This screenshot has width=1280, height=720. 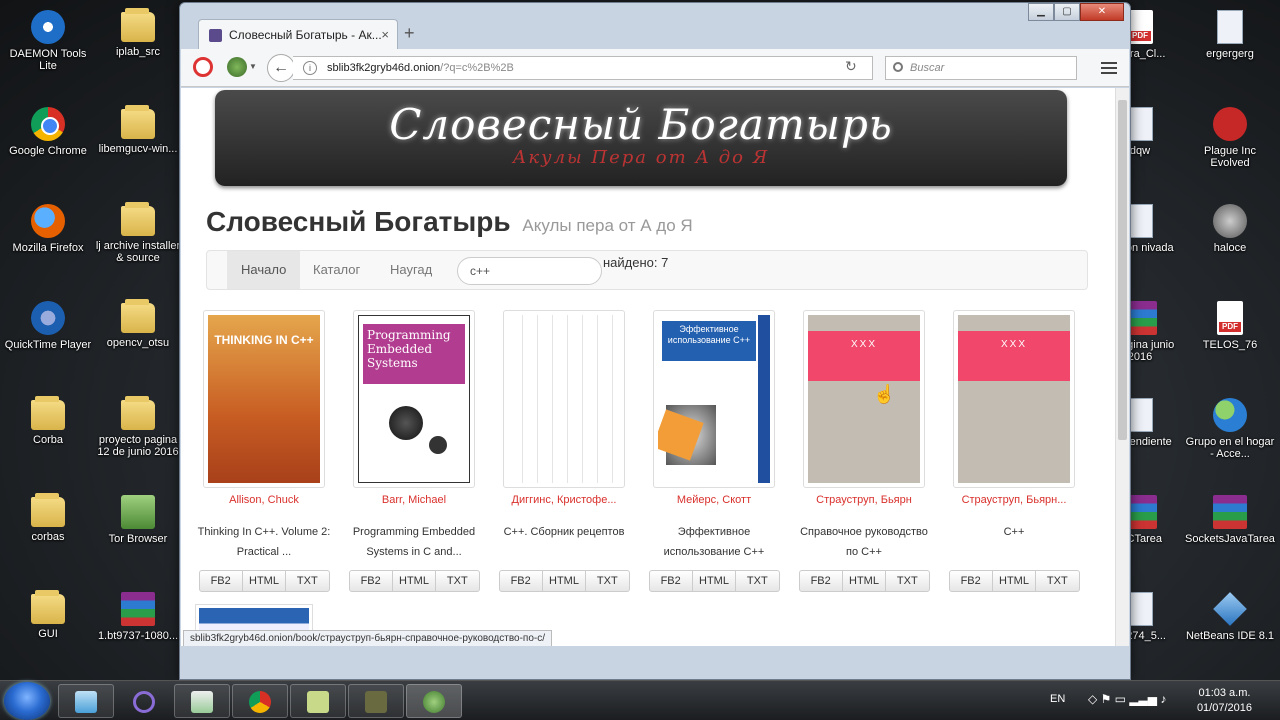 What do you see at coordinates (414, 399) in the screenshot?
I see `book-cover: Programming Embedded Systems` at bounding box center [414, 399].